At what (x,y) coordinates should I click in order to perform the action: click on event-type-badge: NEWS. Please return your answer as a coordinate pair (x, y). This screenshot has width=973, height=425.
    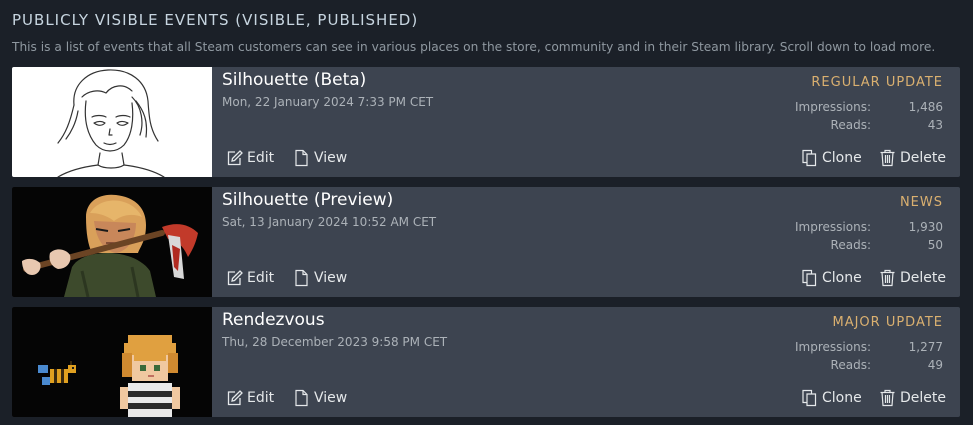
    Looking at the image, I should click on (921, 202).